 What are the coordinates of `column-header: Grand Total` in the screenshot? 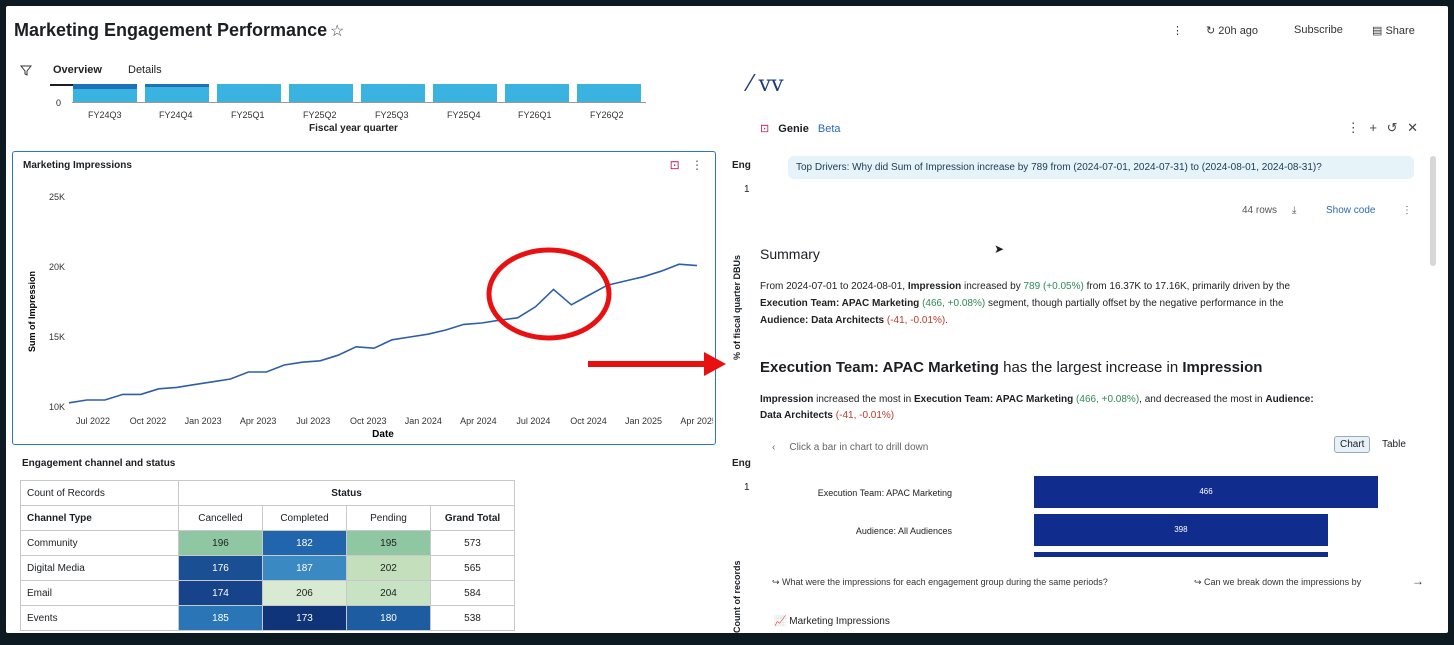 It's located at (472, 518).